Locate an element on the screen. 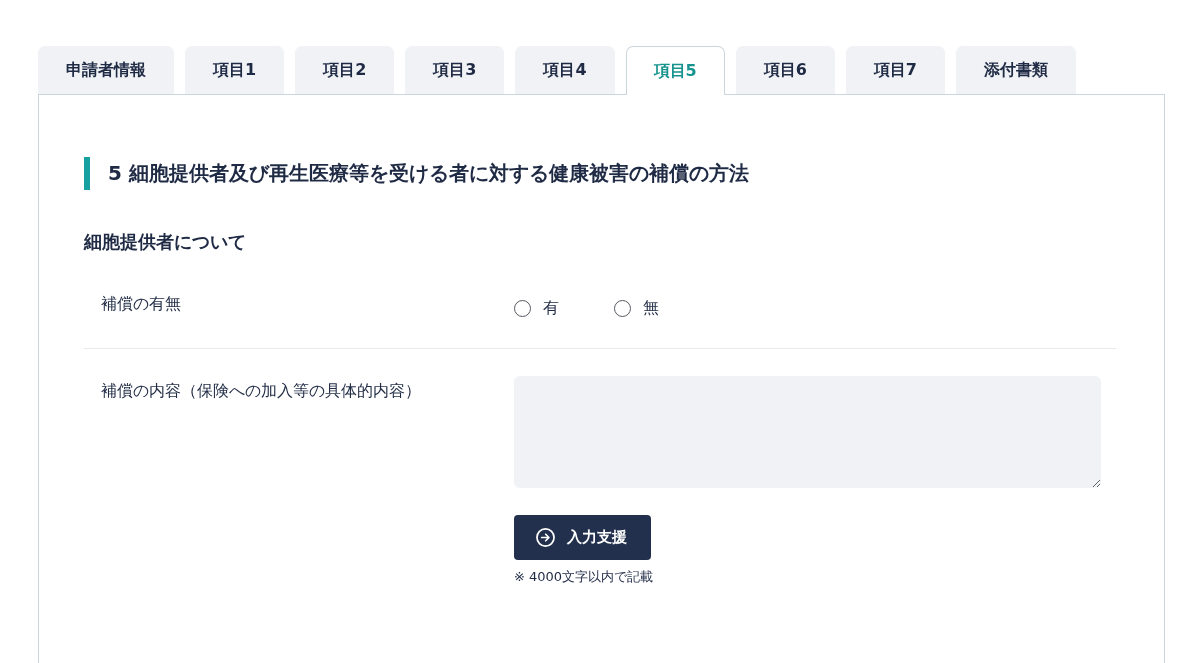 Image resolution: width=1200 pixels, height=663 pixels. field-label: 補償の内容（保険への加入等の具体的内容） is located at coordinates (261, 391).